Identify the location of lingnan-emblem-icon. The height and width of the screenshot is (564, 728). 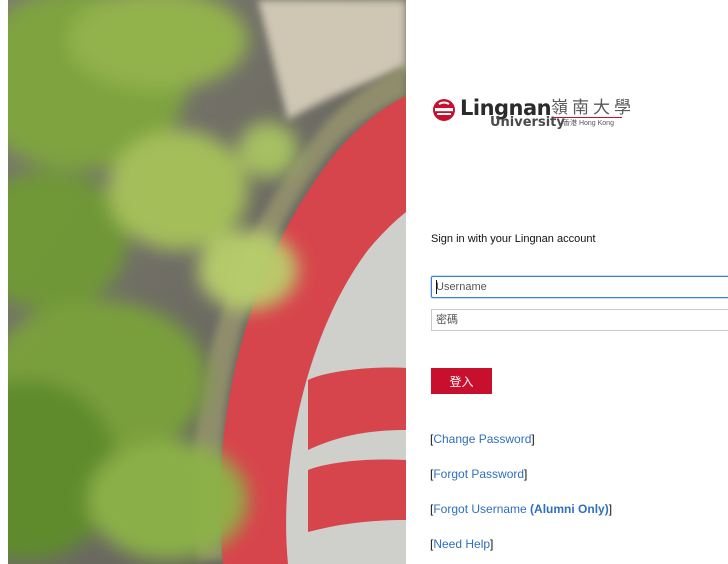
(444, 110).